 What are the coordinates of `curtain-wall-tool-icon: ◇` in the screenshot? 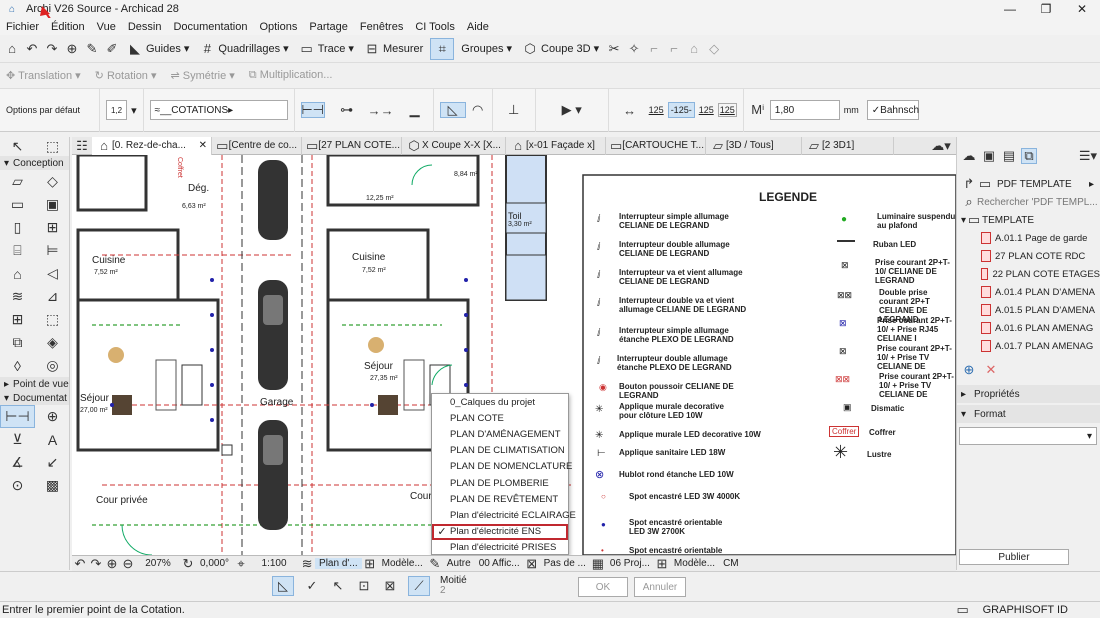 It's located at (52, 181).